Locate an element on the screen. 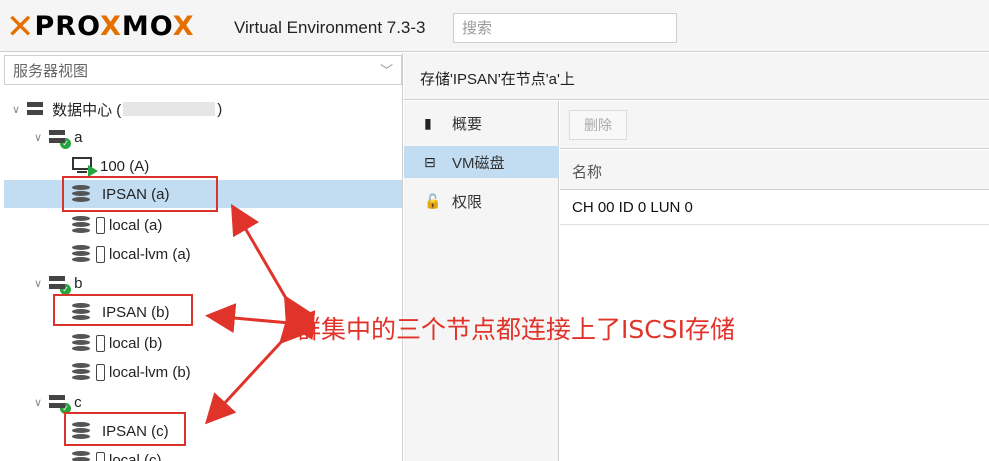 The width and height of the screenshot is (989, 461). redacted-region is located at coordinates (169, 109).